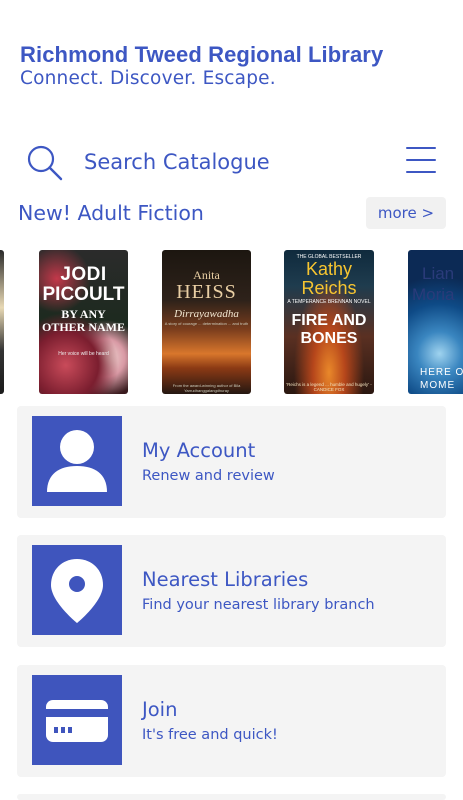 The width and height of the screenshot is (463, 800). Describe the element at coordinates (111, 213) in the screenshot. I see `section-title: New! Adult Fiction` at that location.